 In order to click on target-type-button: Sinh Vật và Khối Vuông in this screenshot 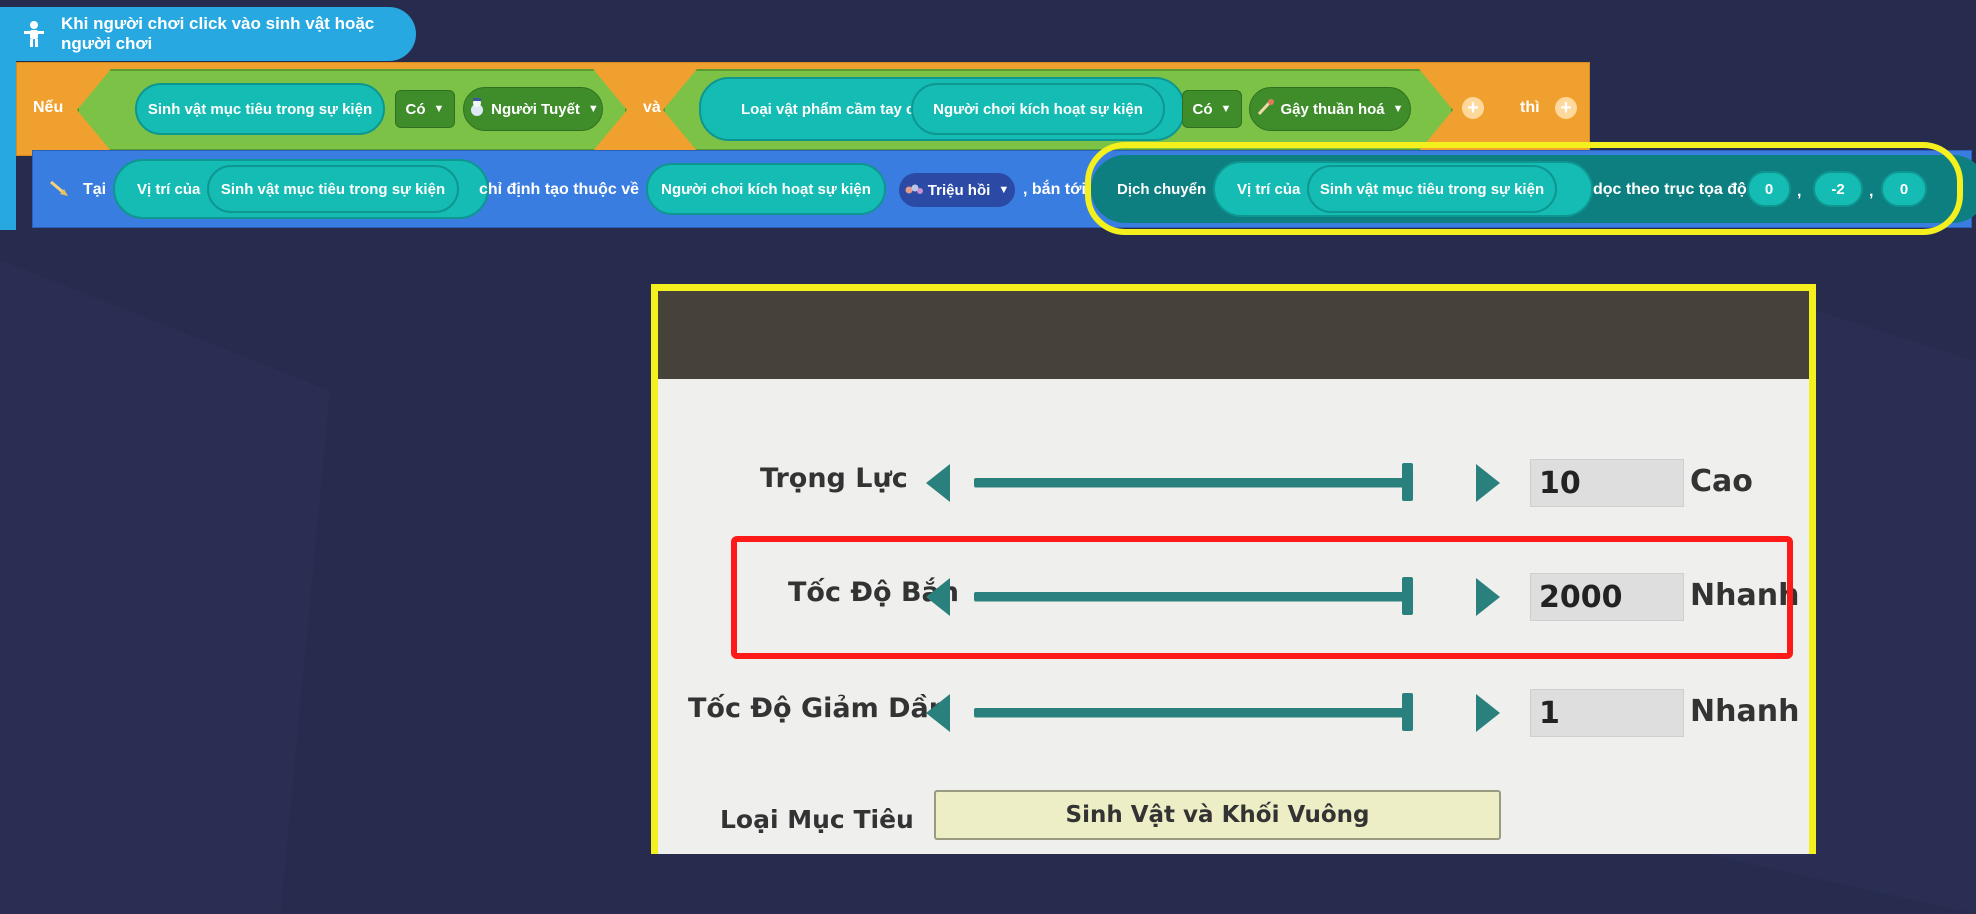, I will do `click(1217, 815)`.